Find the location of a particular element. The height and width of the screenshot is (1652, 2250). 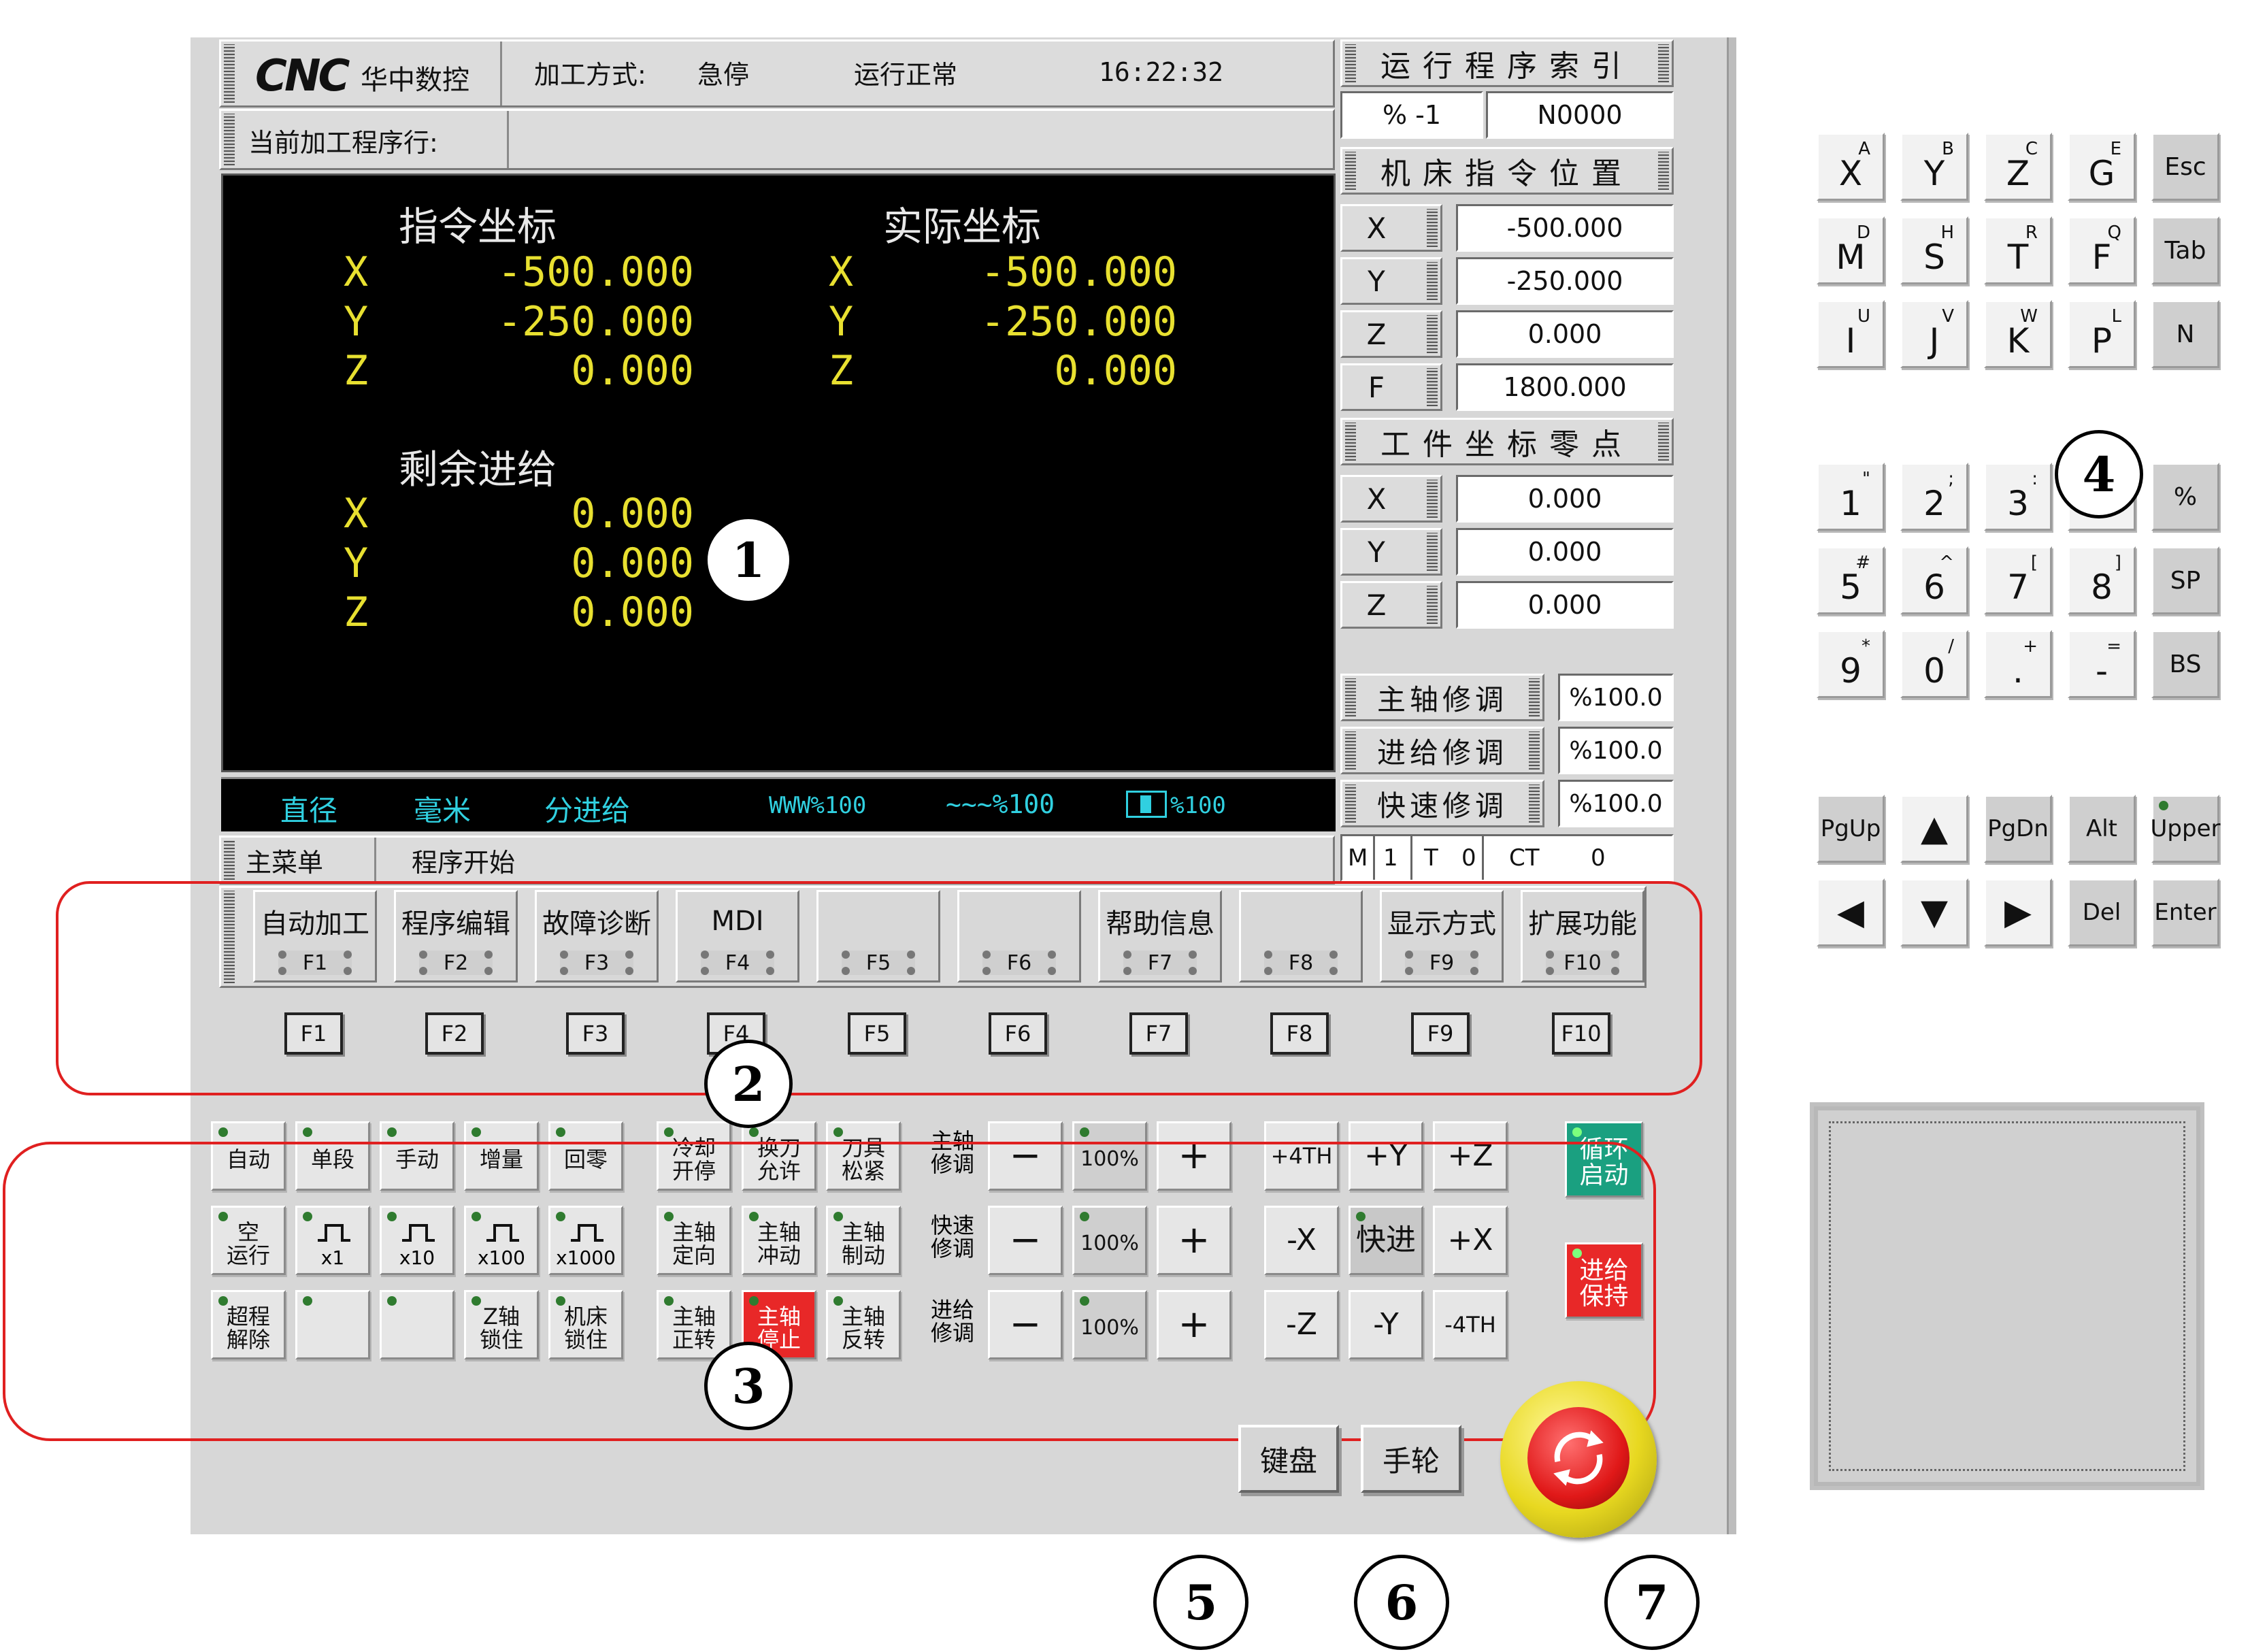

key-esc: Esc is located at coordinates (2185, 167).